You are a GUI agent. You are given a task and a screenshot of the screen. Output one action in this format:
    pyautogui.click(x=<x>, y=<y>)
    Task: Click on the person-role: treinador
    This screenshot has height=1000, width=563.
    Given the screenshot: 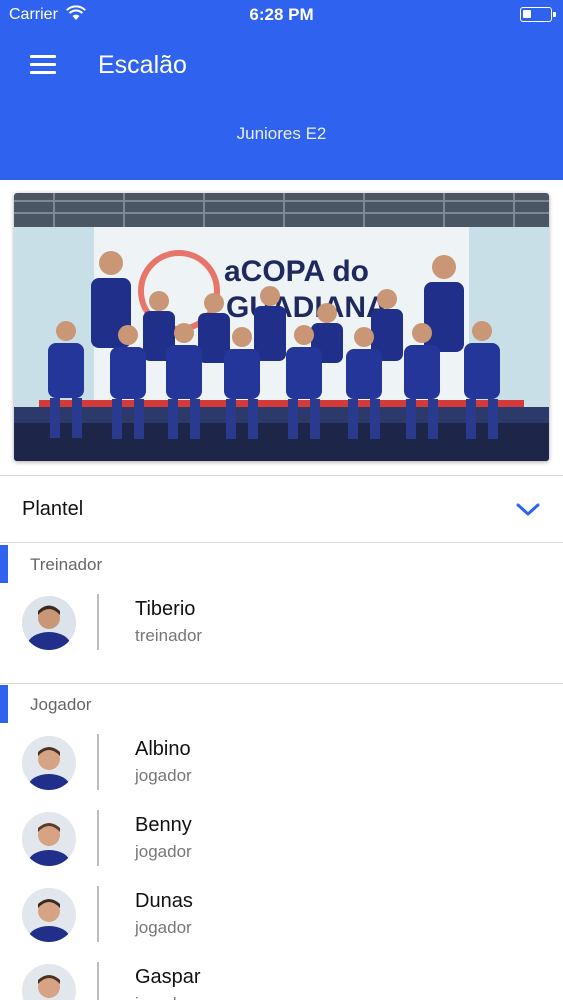 What is the action you would take?
    pyautogui.click(x=169, y=635)
    